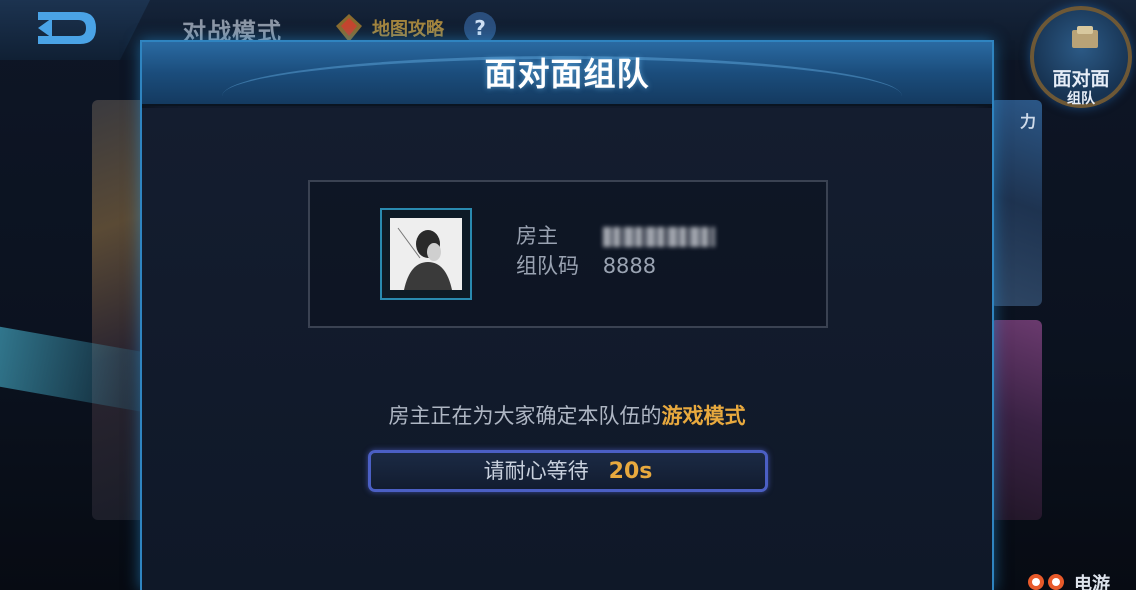 The width and height of the screenshot is (1136, 590). I want to click on modal-title: 面对面组队, so click(567, 74).